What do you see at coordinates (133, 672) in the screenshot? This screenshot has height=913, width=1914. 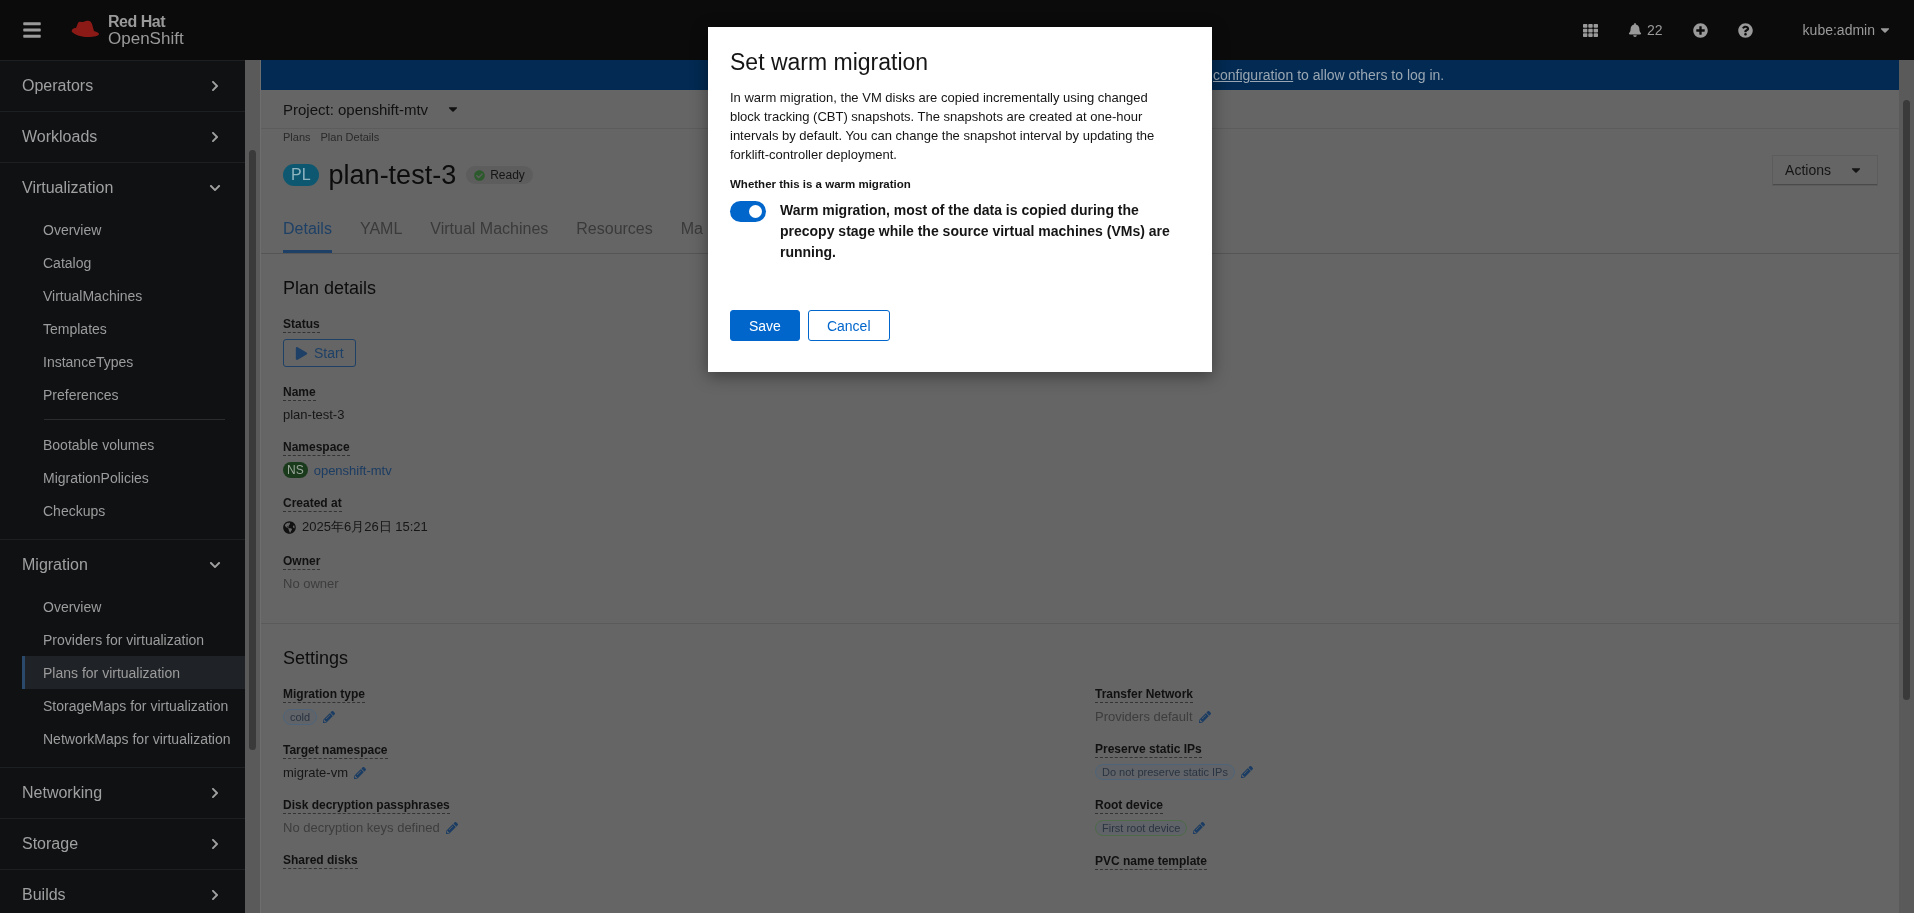 I see `nav-item: Plans for virtualization` at bounding box center [133, 672].